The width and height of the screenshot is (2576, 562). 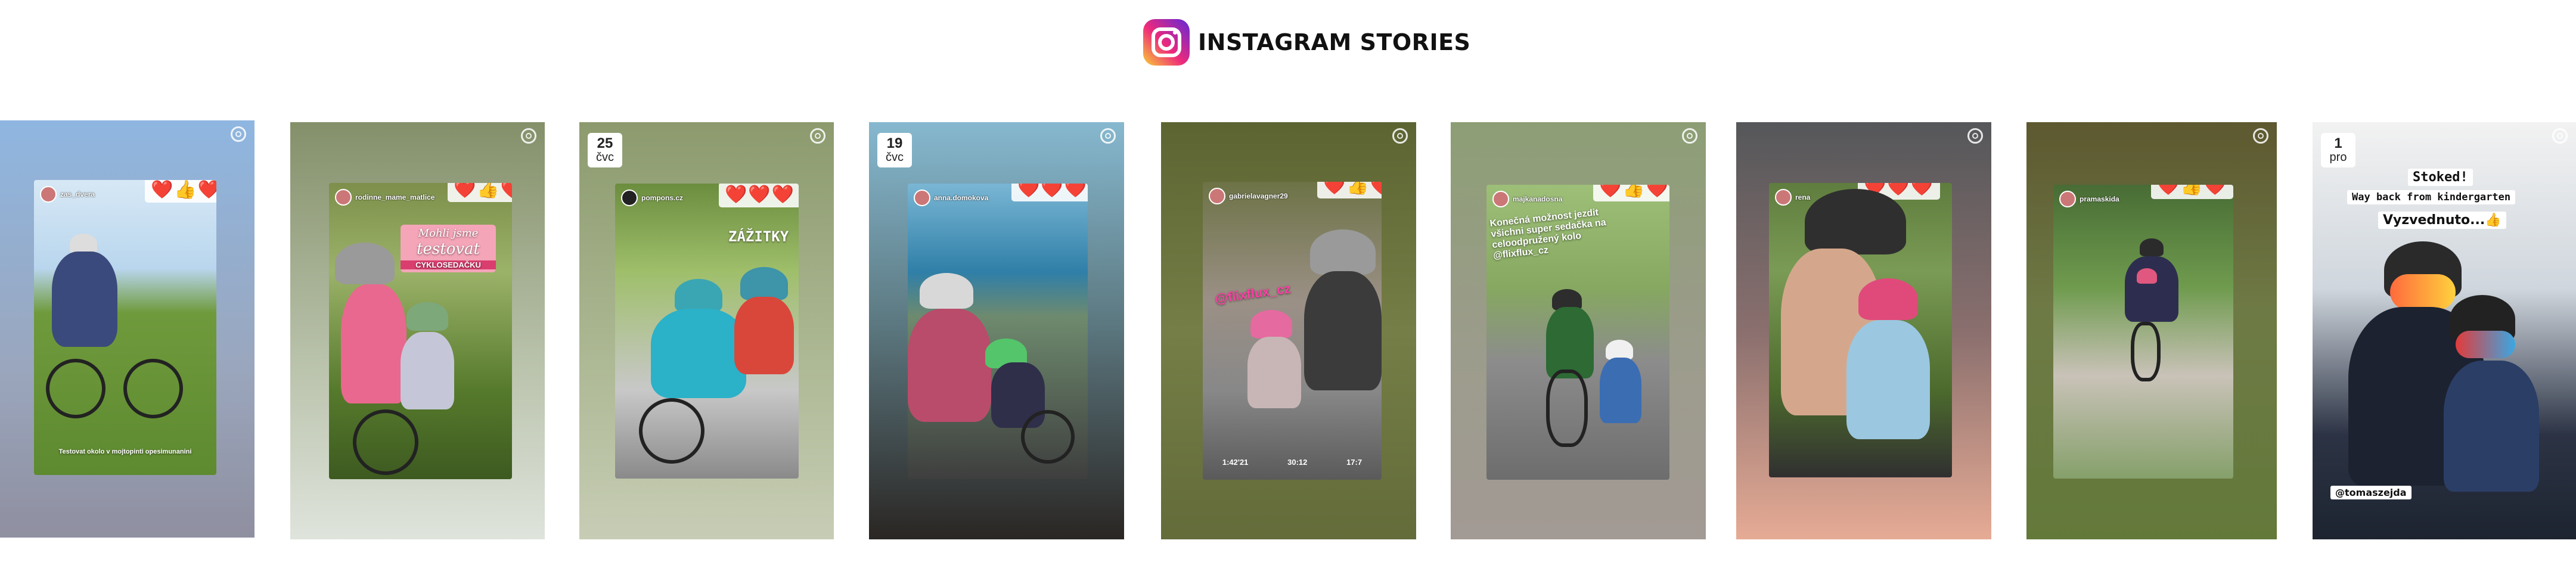 What do you see at coordinates (2423, 292) in the screenshot?
I see `goggles` at bounding box center [2423, 292].